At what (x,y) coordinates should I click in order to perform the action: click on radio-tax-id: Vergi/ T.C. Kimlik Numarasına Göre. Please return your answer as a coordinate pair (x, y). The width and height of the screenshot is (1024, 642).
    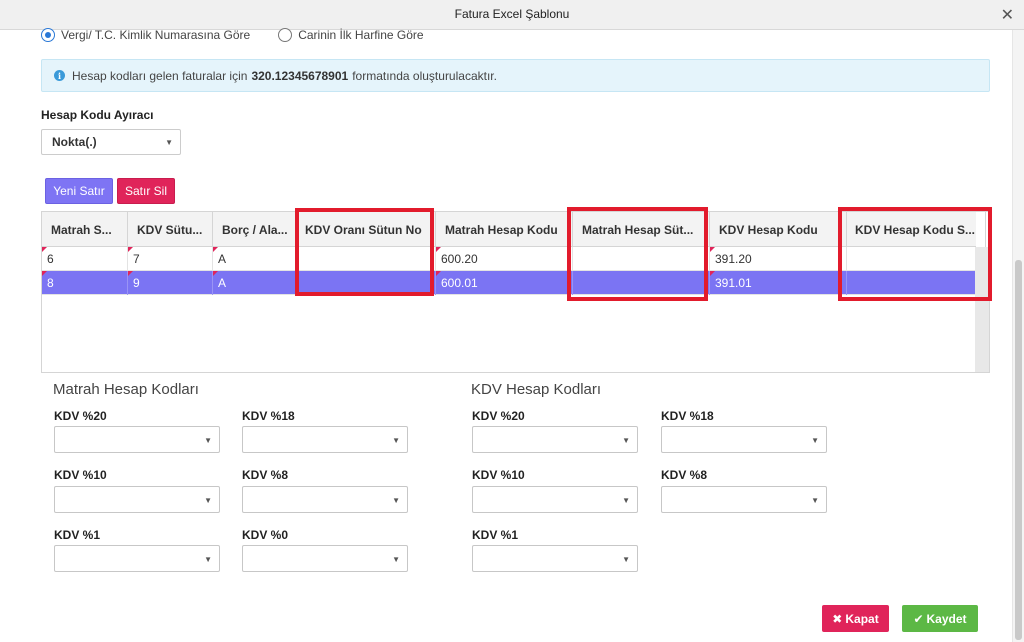
    Looking at the image, I should click on (145, 35).